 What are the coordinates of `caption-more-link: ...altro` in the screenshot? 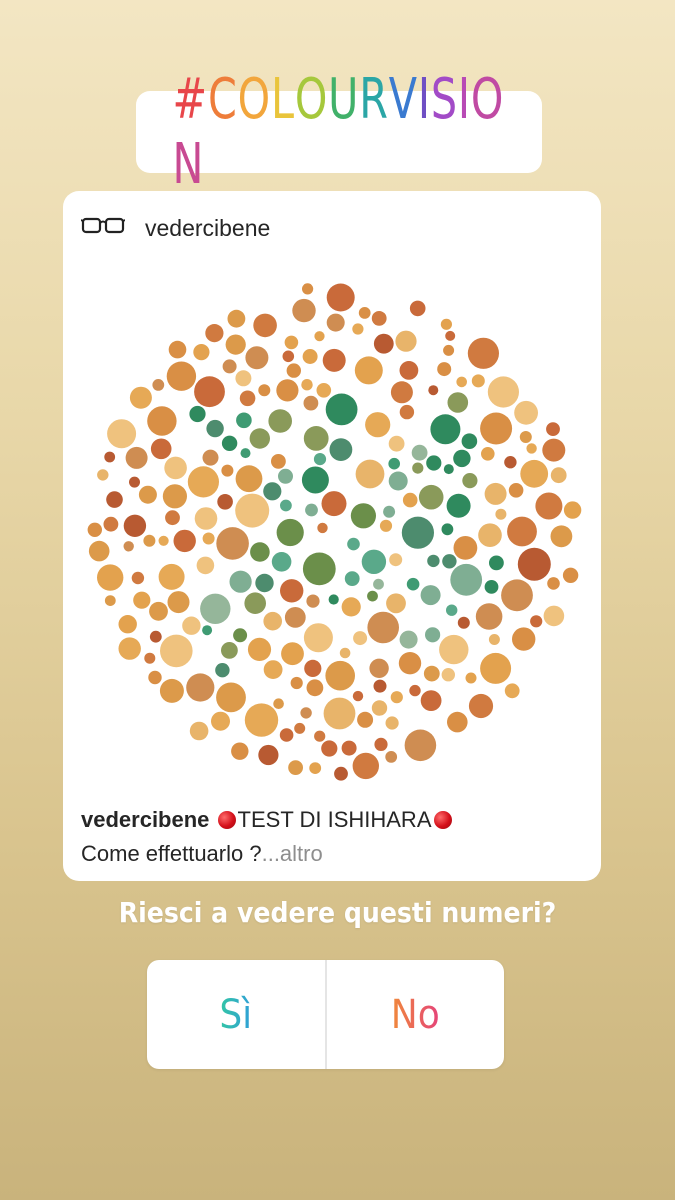 It's located at (292, 853).